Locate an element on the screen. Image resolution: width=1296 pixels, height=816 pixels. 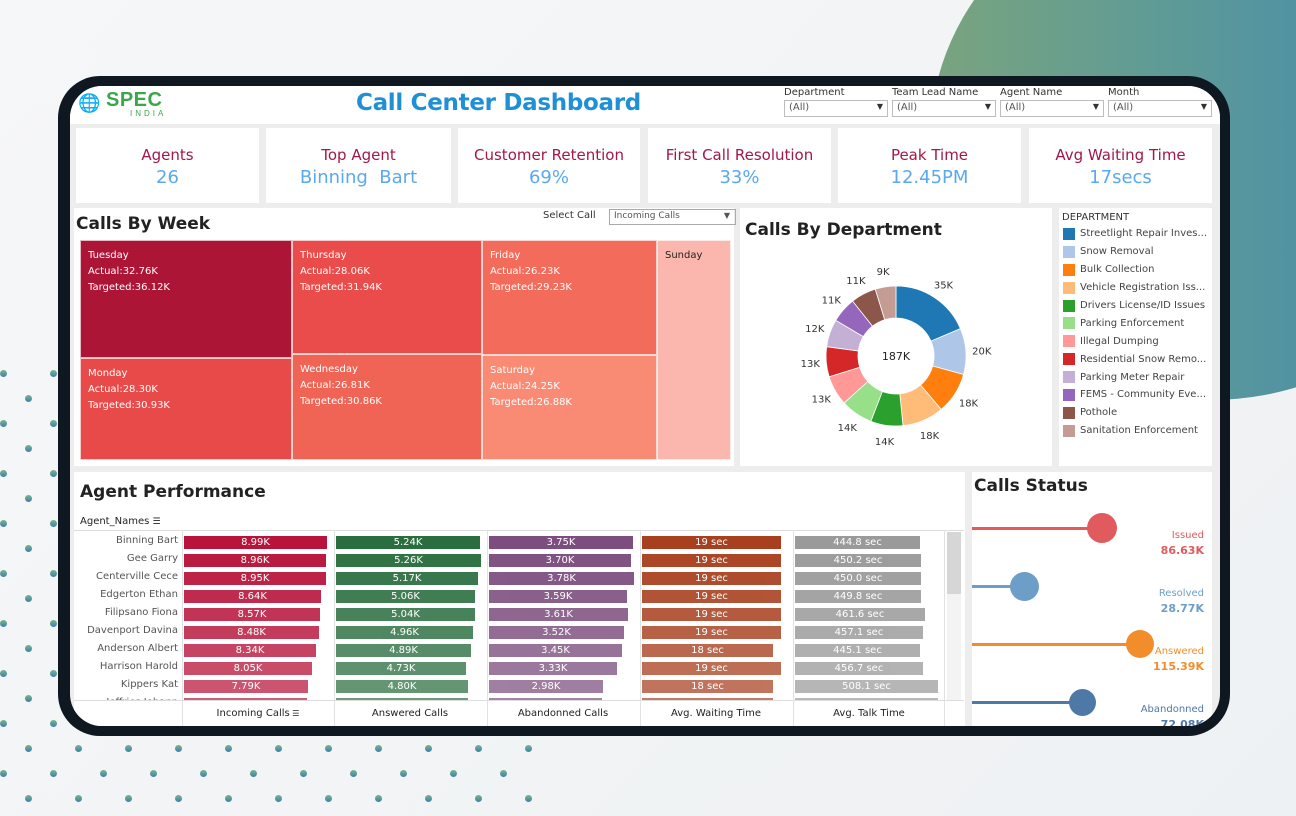
bar-avg-talk-time: 444.8 sec is located at coordinates (857, 542).